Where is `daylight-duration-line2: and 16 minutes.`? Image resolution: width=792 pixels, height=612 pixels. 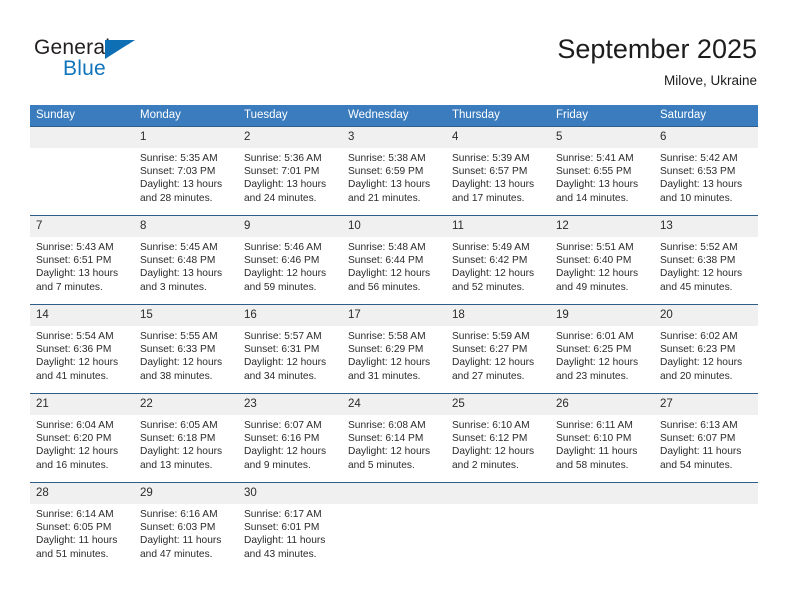
daylight-duration-line2: and 16 minutes. is located at coordinates (72, 465).